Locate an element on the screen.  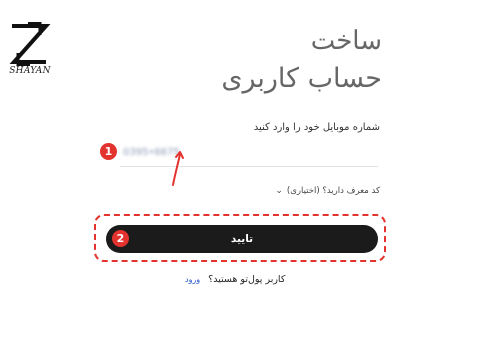
login-prompt: کاربر پول‌تو هستید؟ ورود is located at coordinates (235, 279).